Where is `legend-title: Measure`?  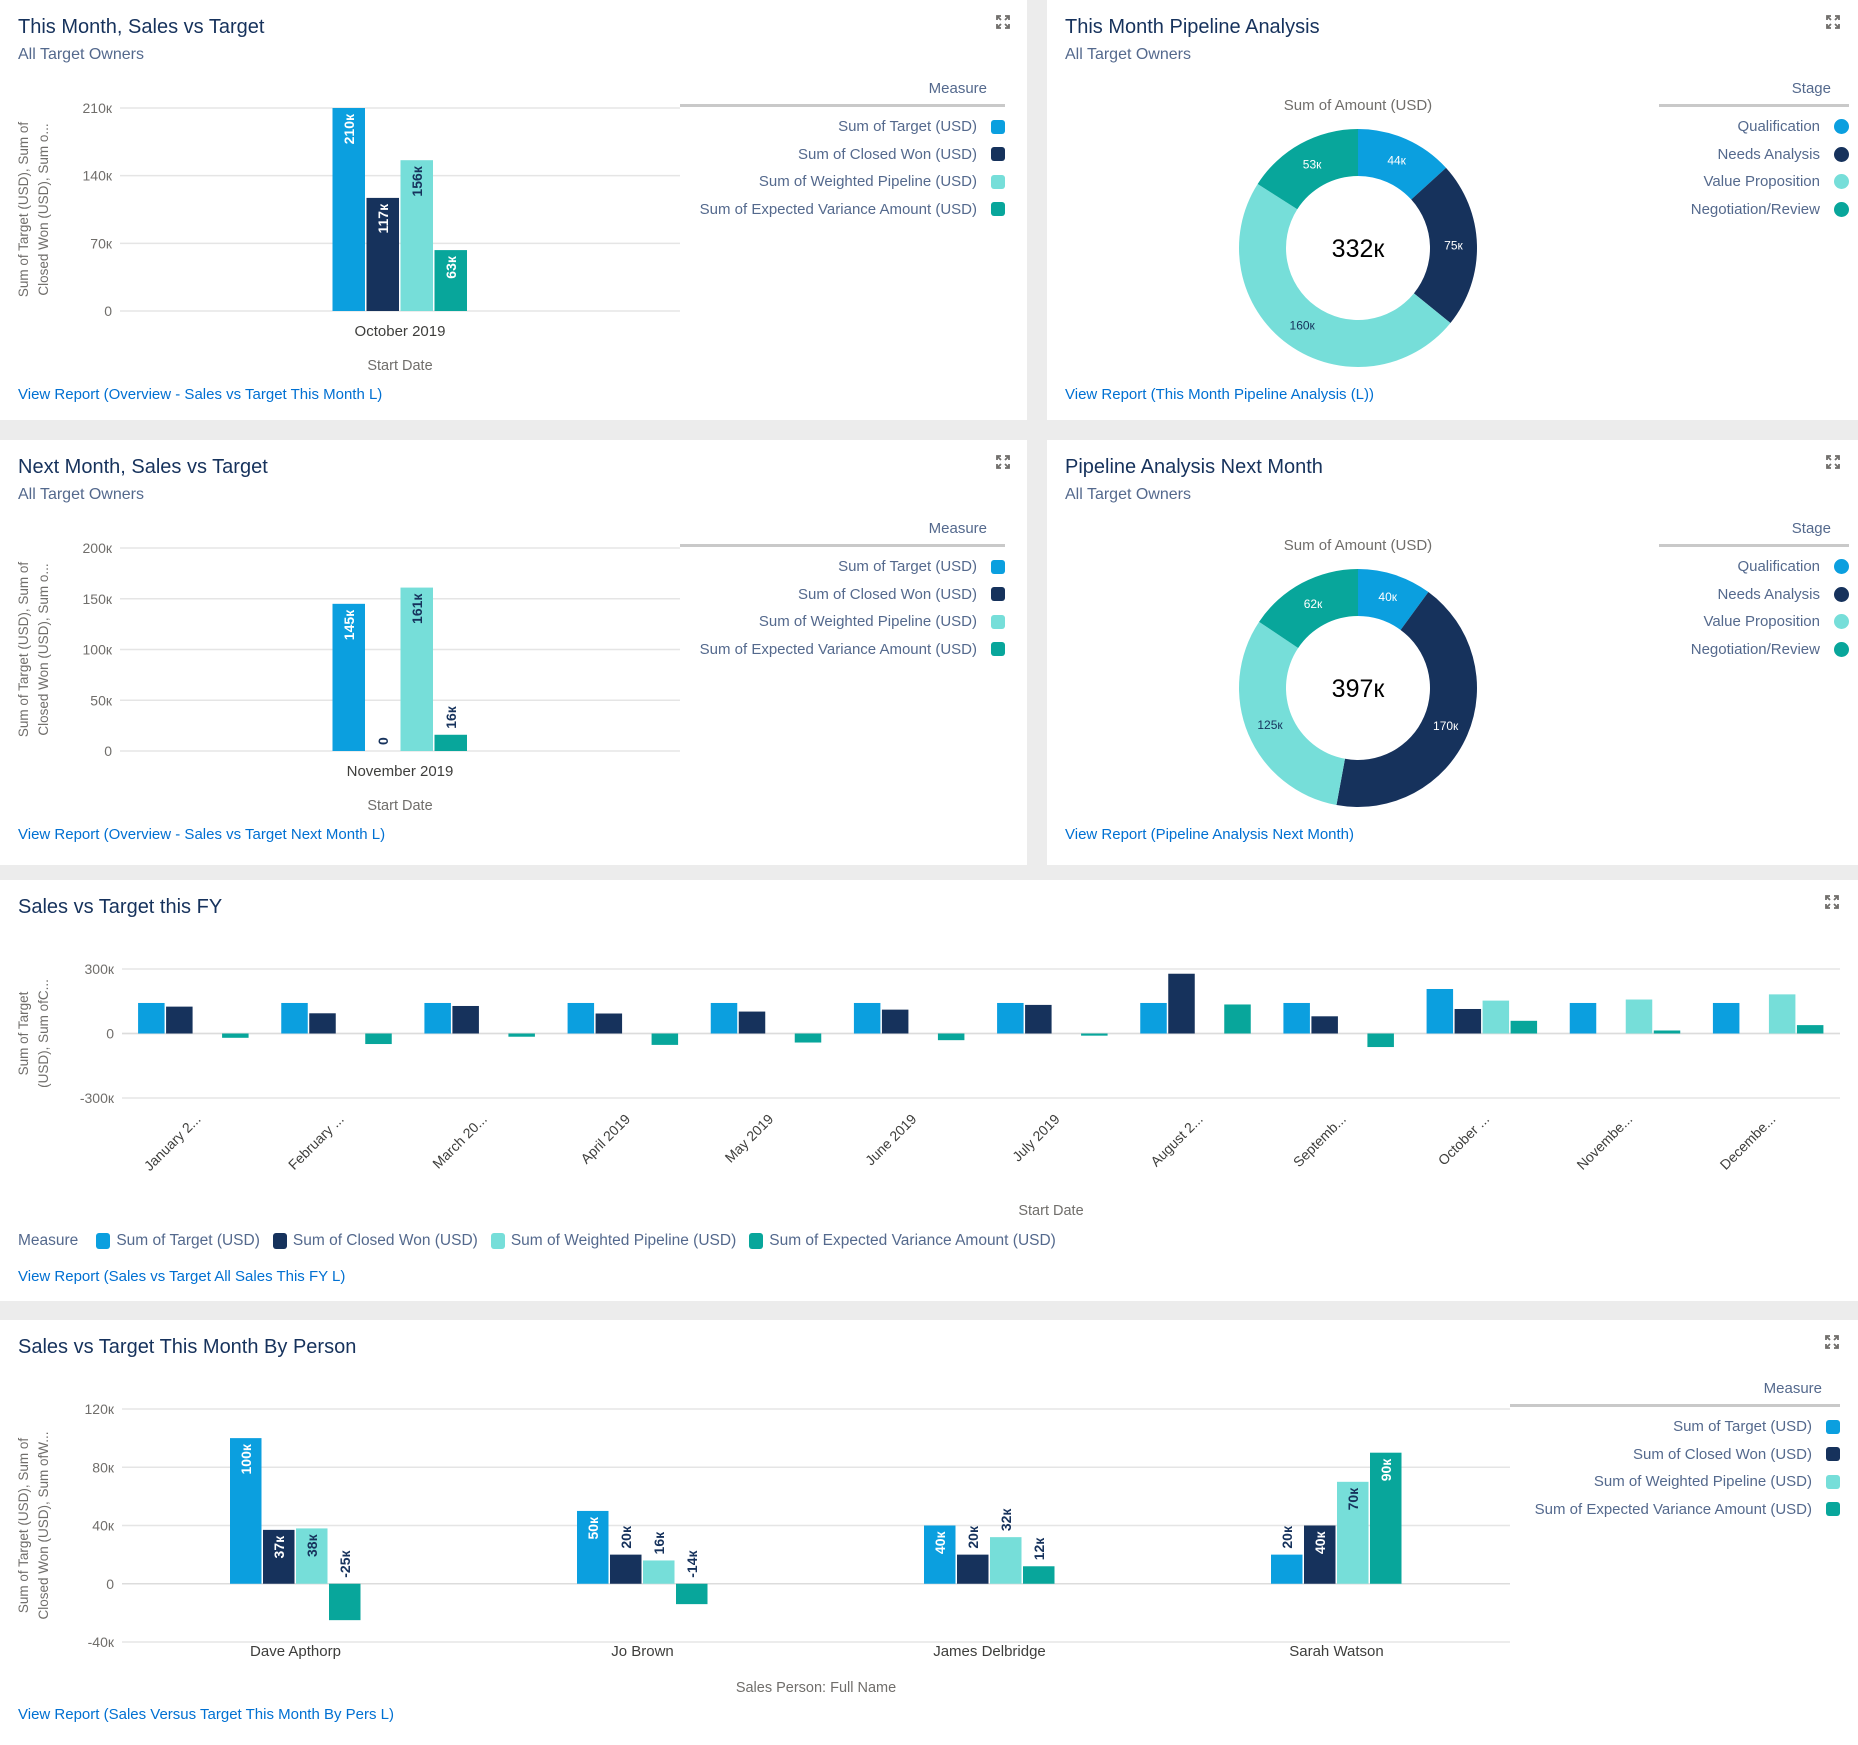
legend-title: Measure is located at coordinates (1792, 1388).